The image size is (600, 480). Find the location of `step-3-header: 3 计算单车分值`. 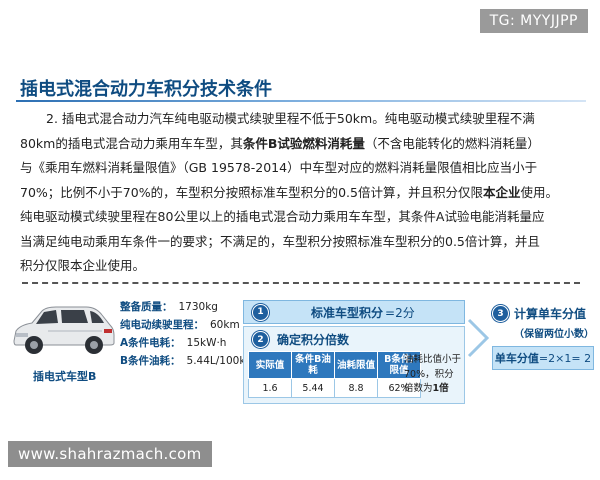

step-3-header: 3 计算单车分值 is located at coordinates (543, 313).